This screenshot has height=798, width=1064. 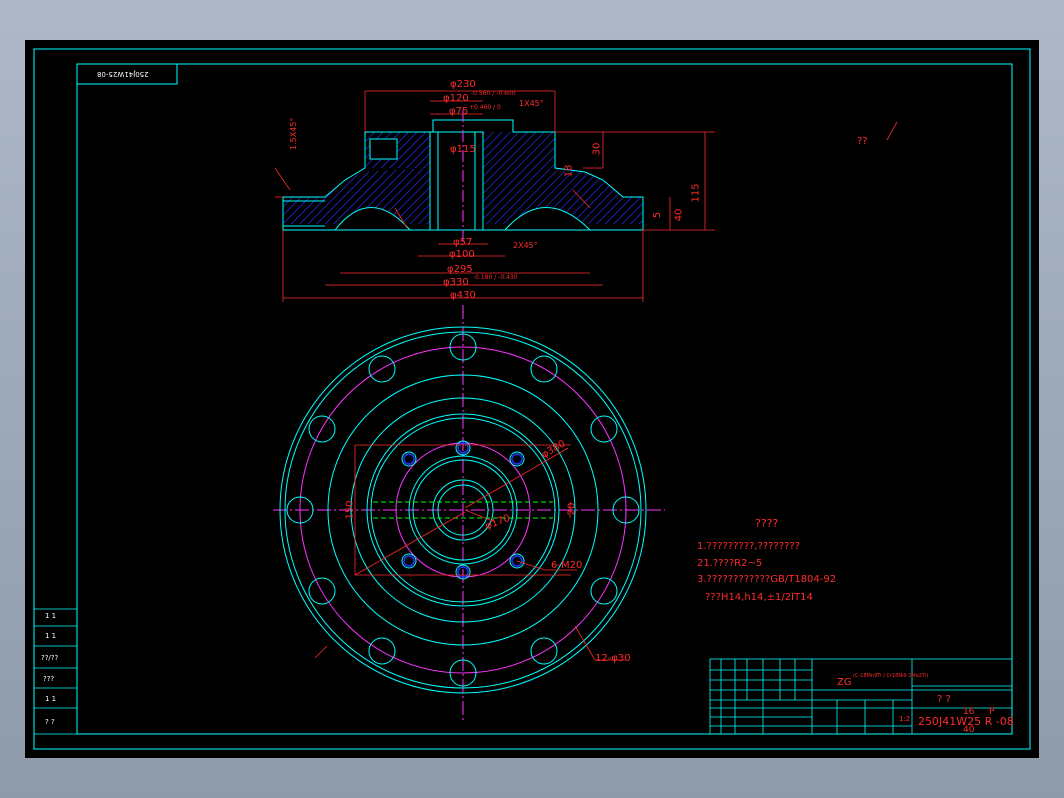 I want to click on sheet: P, so click(x=992, y=712).